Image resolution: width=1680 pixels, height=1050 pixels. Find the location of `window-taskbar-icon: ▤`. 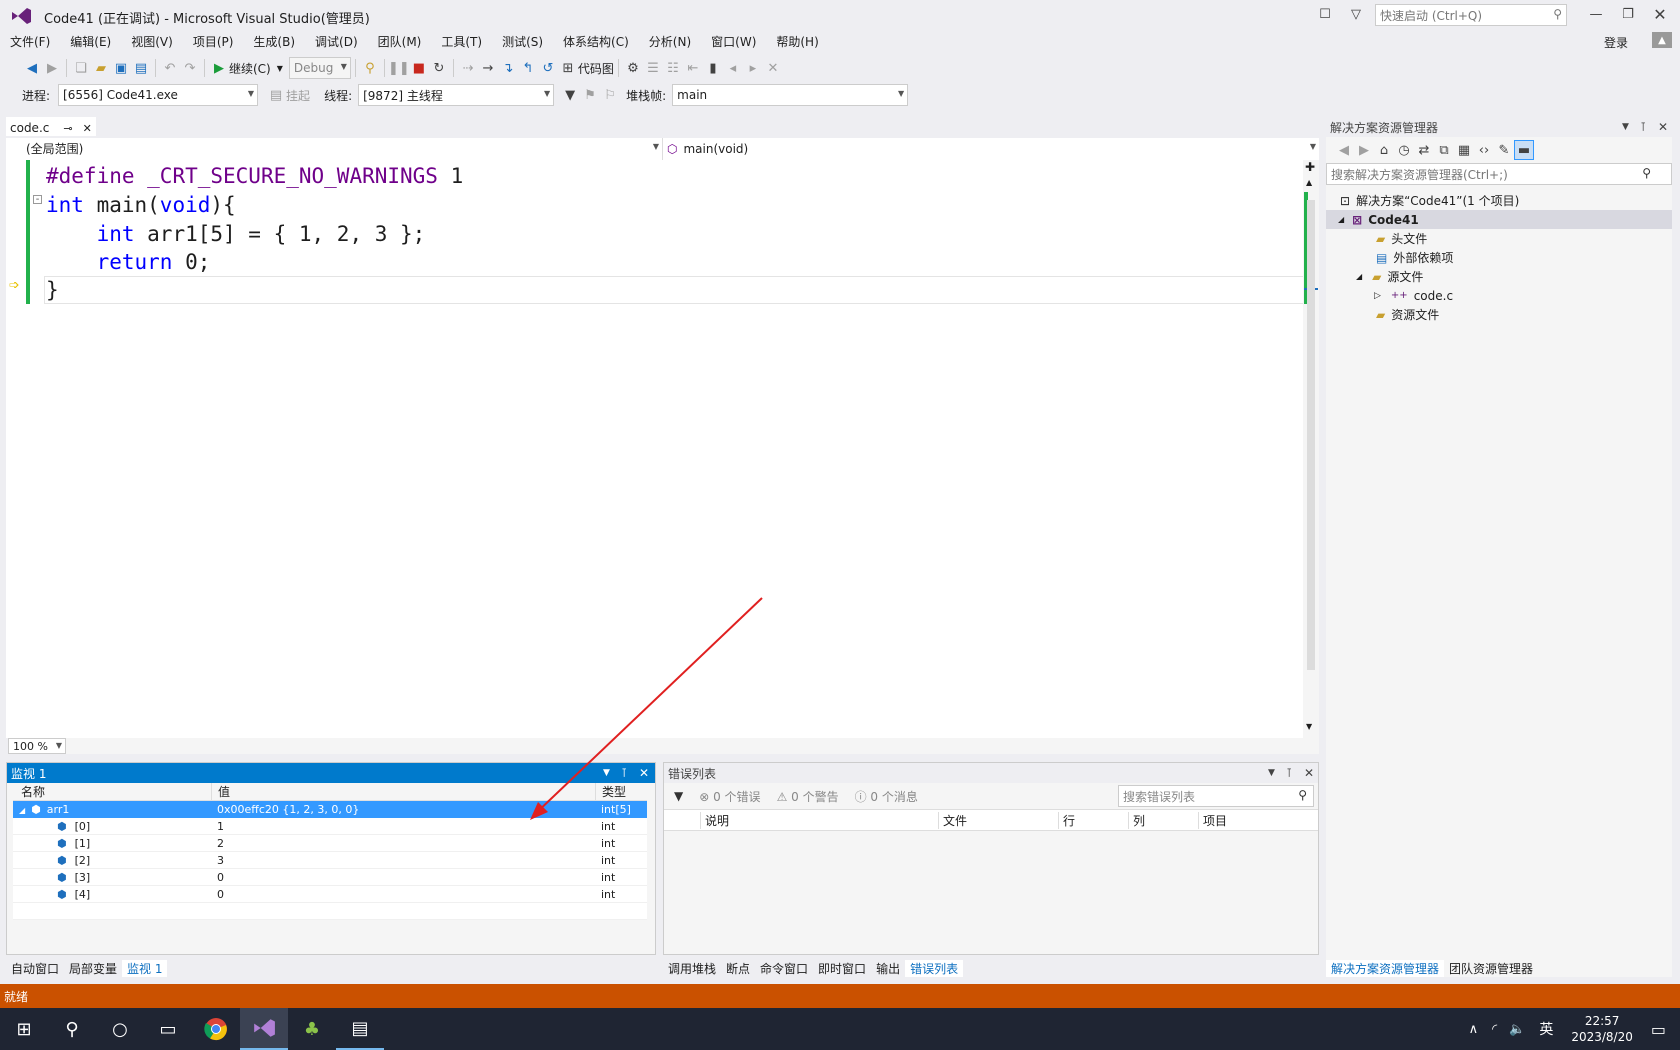

window-taskbar-icon: ▤ is located at coordinates (360, 1029).